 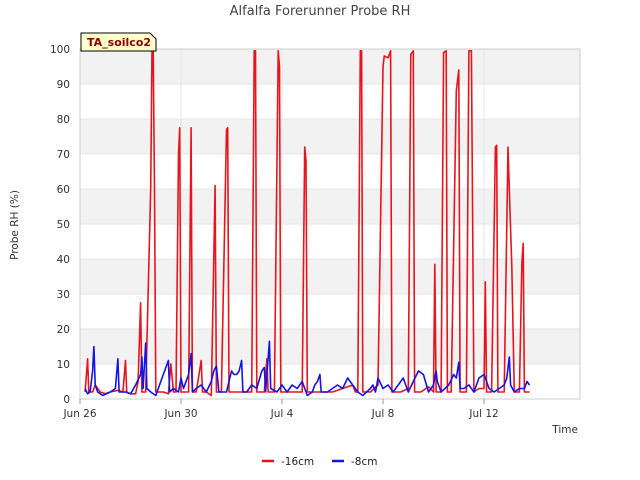 I want to click on x-axis-title: Time, so click(x=564, y=430).